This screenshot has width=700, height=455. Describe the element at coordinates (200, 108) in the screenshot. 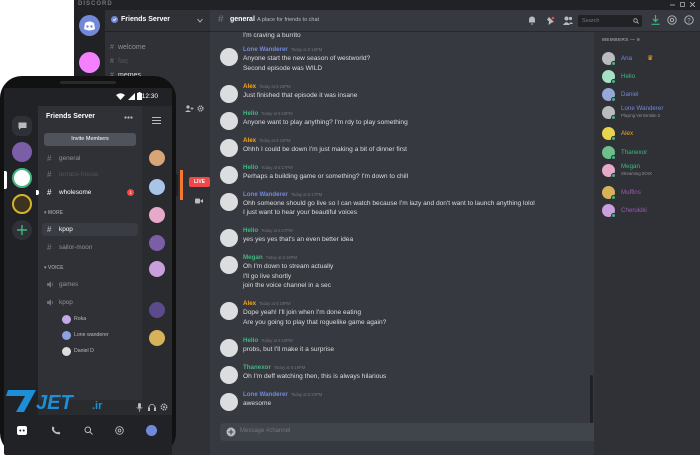

I see `gear-icon` at that location.